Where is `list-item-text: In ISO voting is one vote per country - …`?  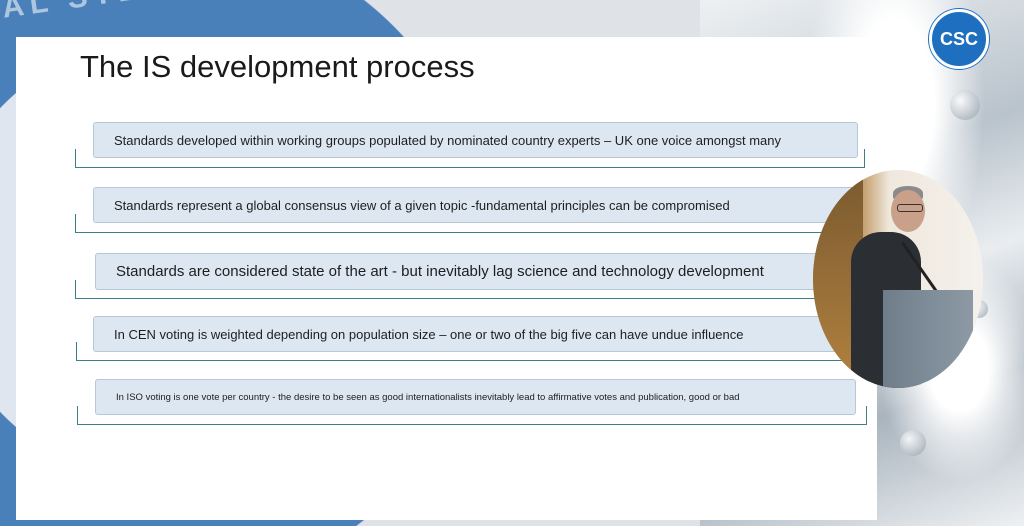 list-item-text: In ISO voting is one vote per country - … is located at coordinates (475, 397).